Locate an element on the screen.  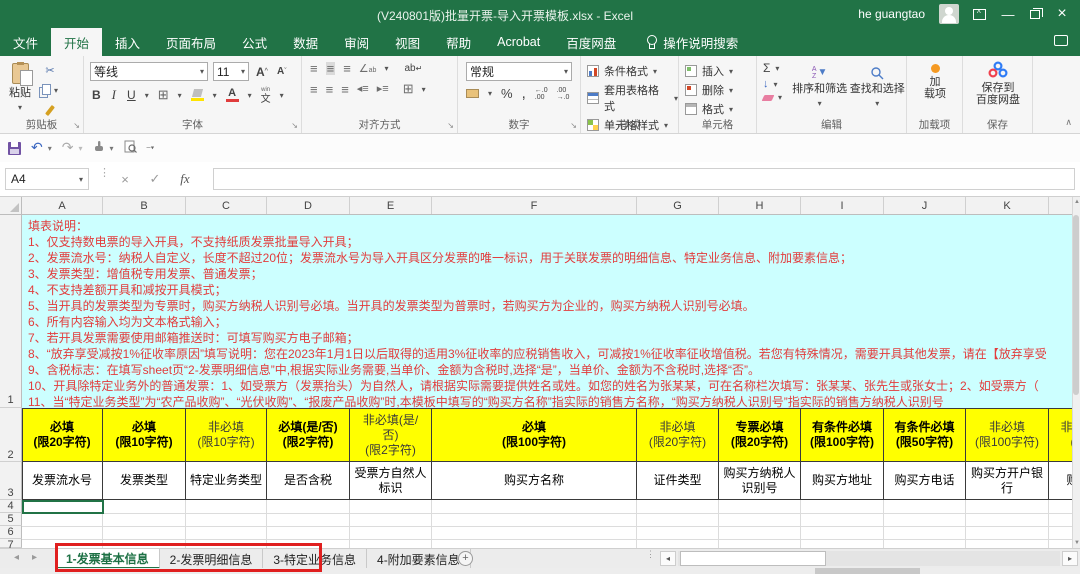
borders-button: ⊞ is located at coordinates (163, 95).